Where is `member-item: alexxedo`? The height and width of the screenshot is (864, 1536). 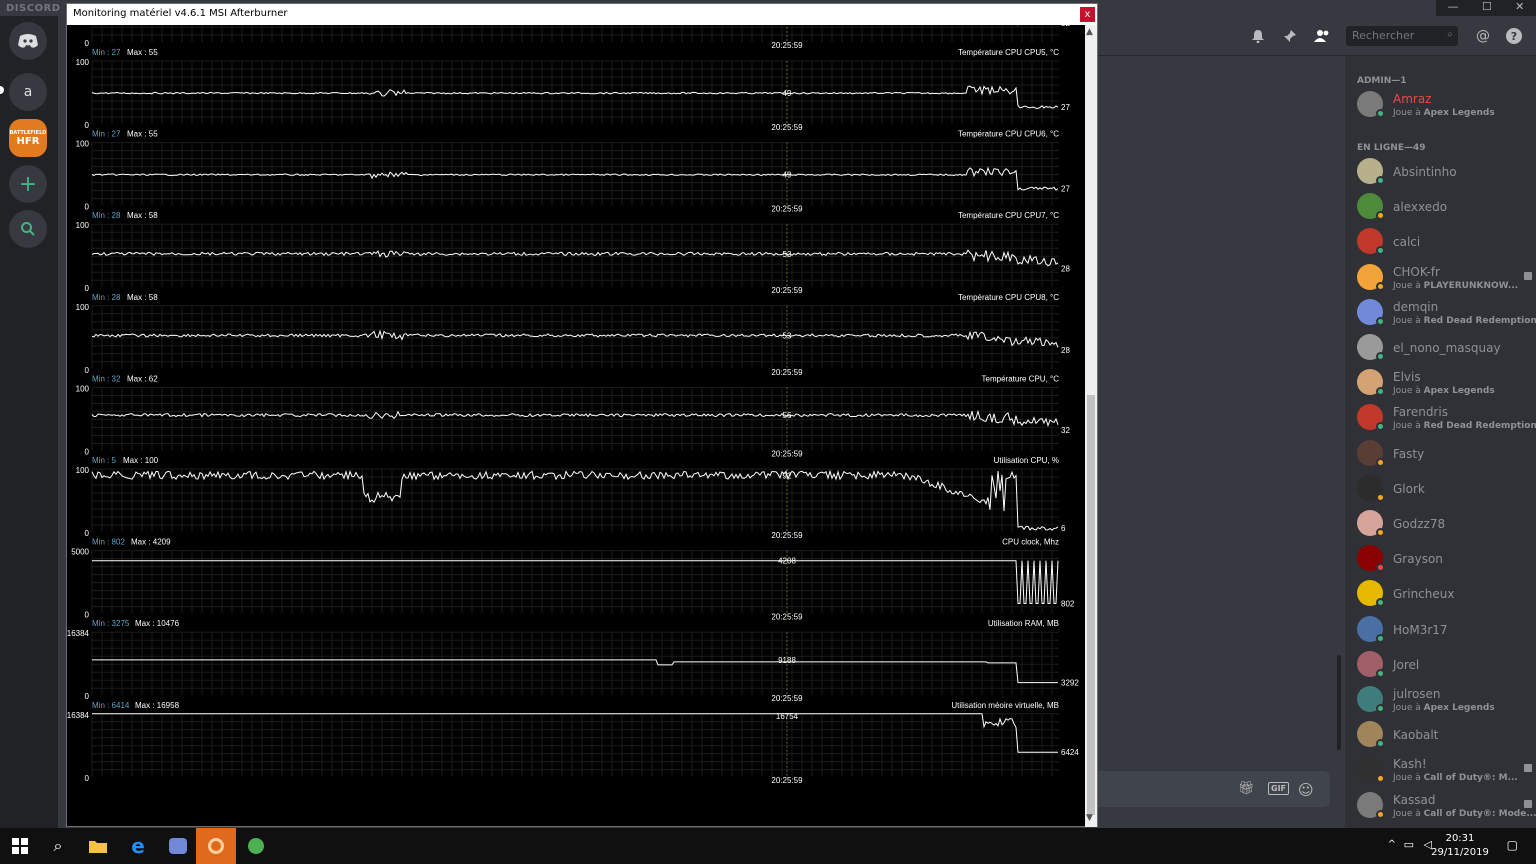 member-item: alexxedo is located at coordinates (1444, 207).